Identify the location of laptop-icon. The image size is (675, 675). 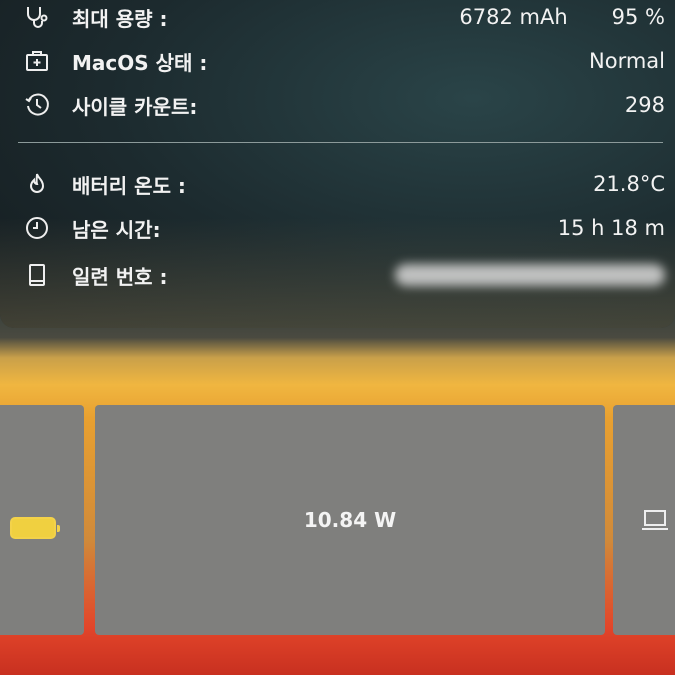
(655, 520).